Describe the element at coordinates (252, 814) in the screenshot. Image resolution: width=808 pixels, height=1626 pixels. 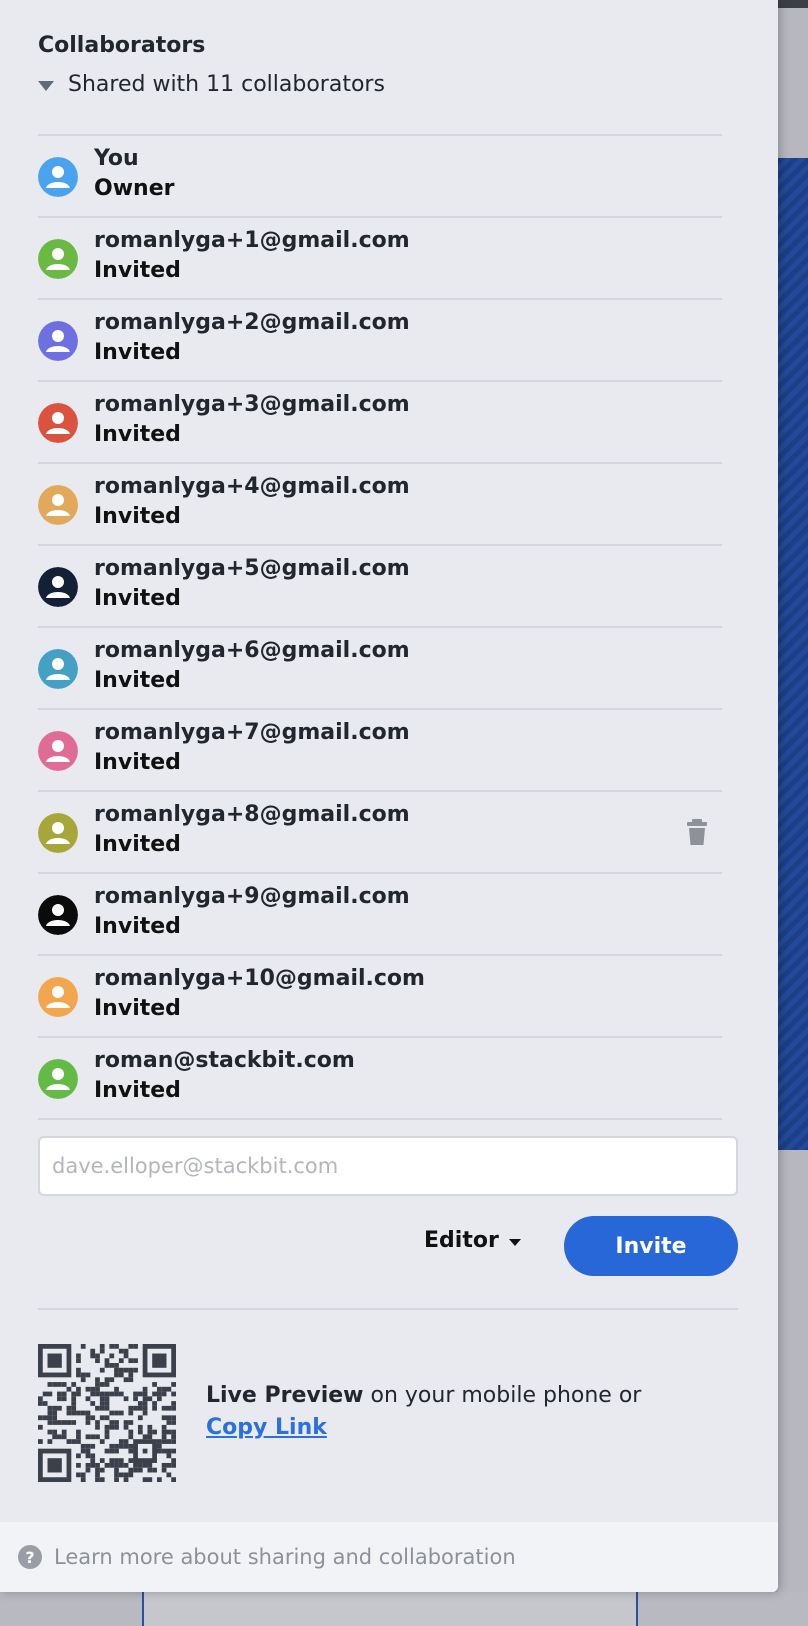
I see `collaborator-email: romanlyga+8@gmail.com` at that location.